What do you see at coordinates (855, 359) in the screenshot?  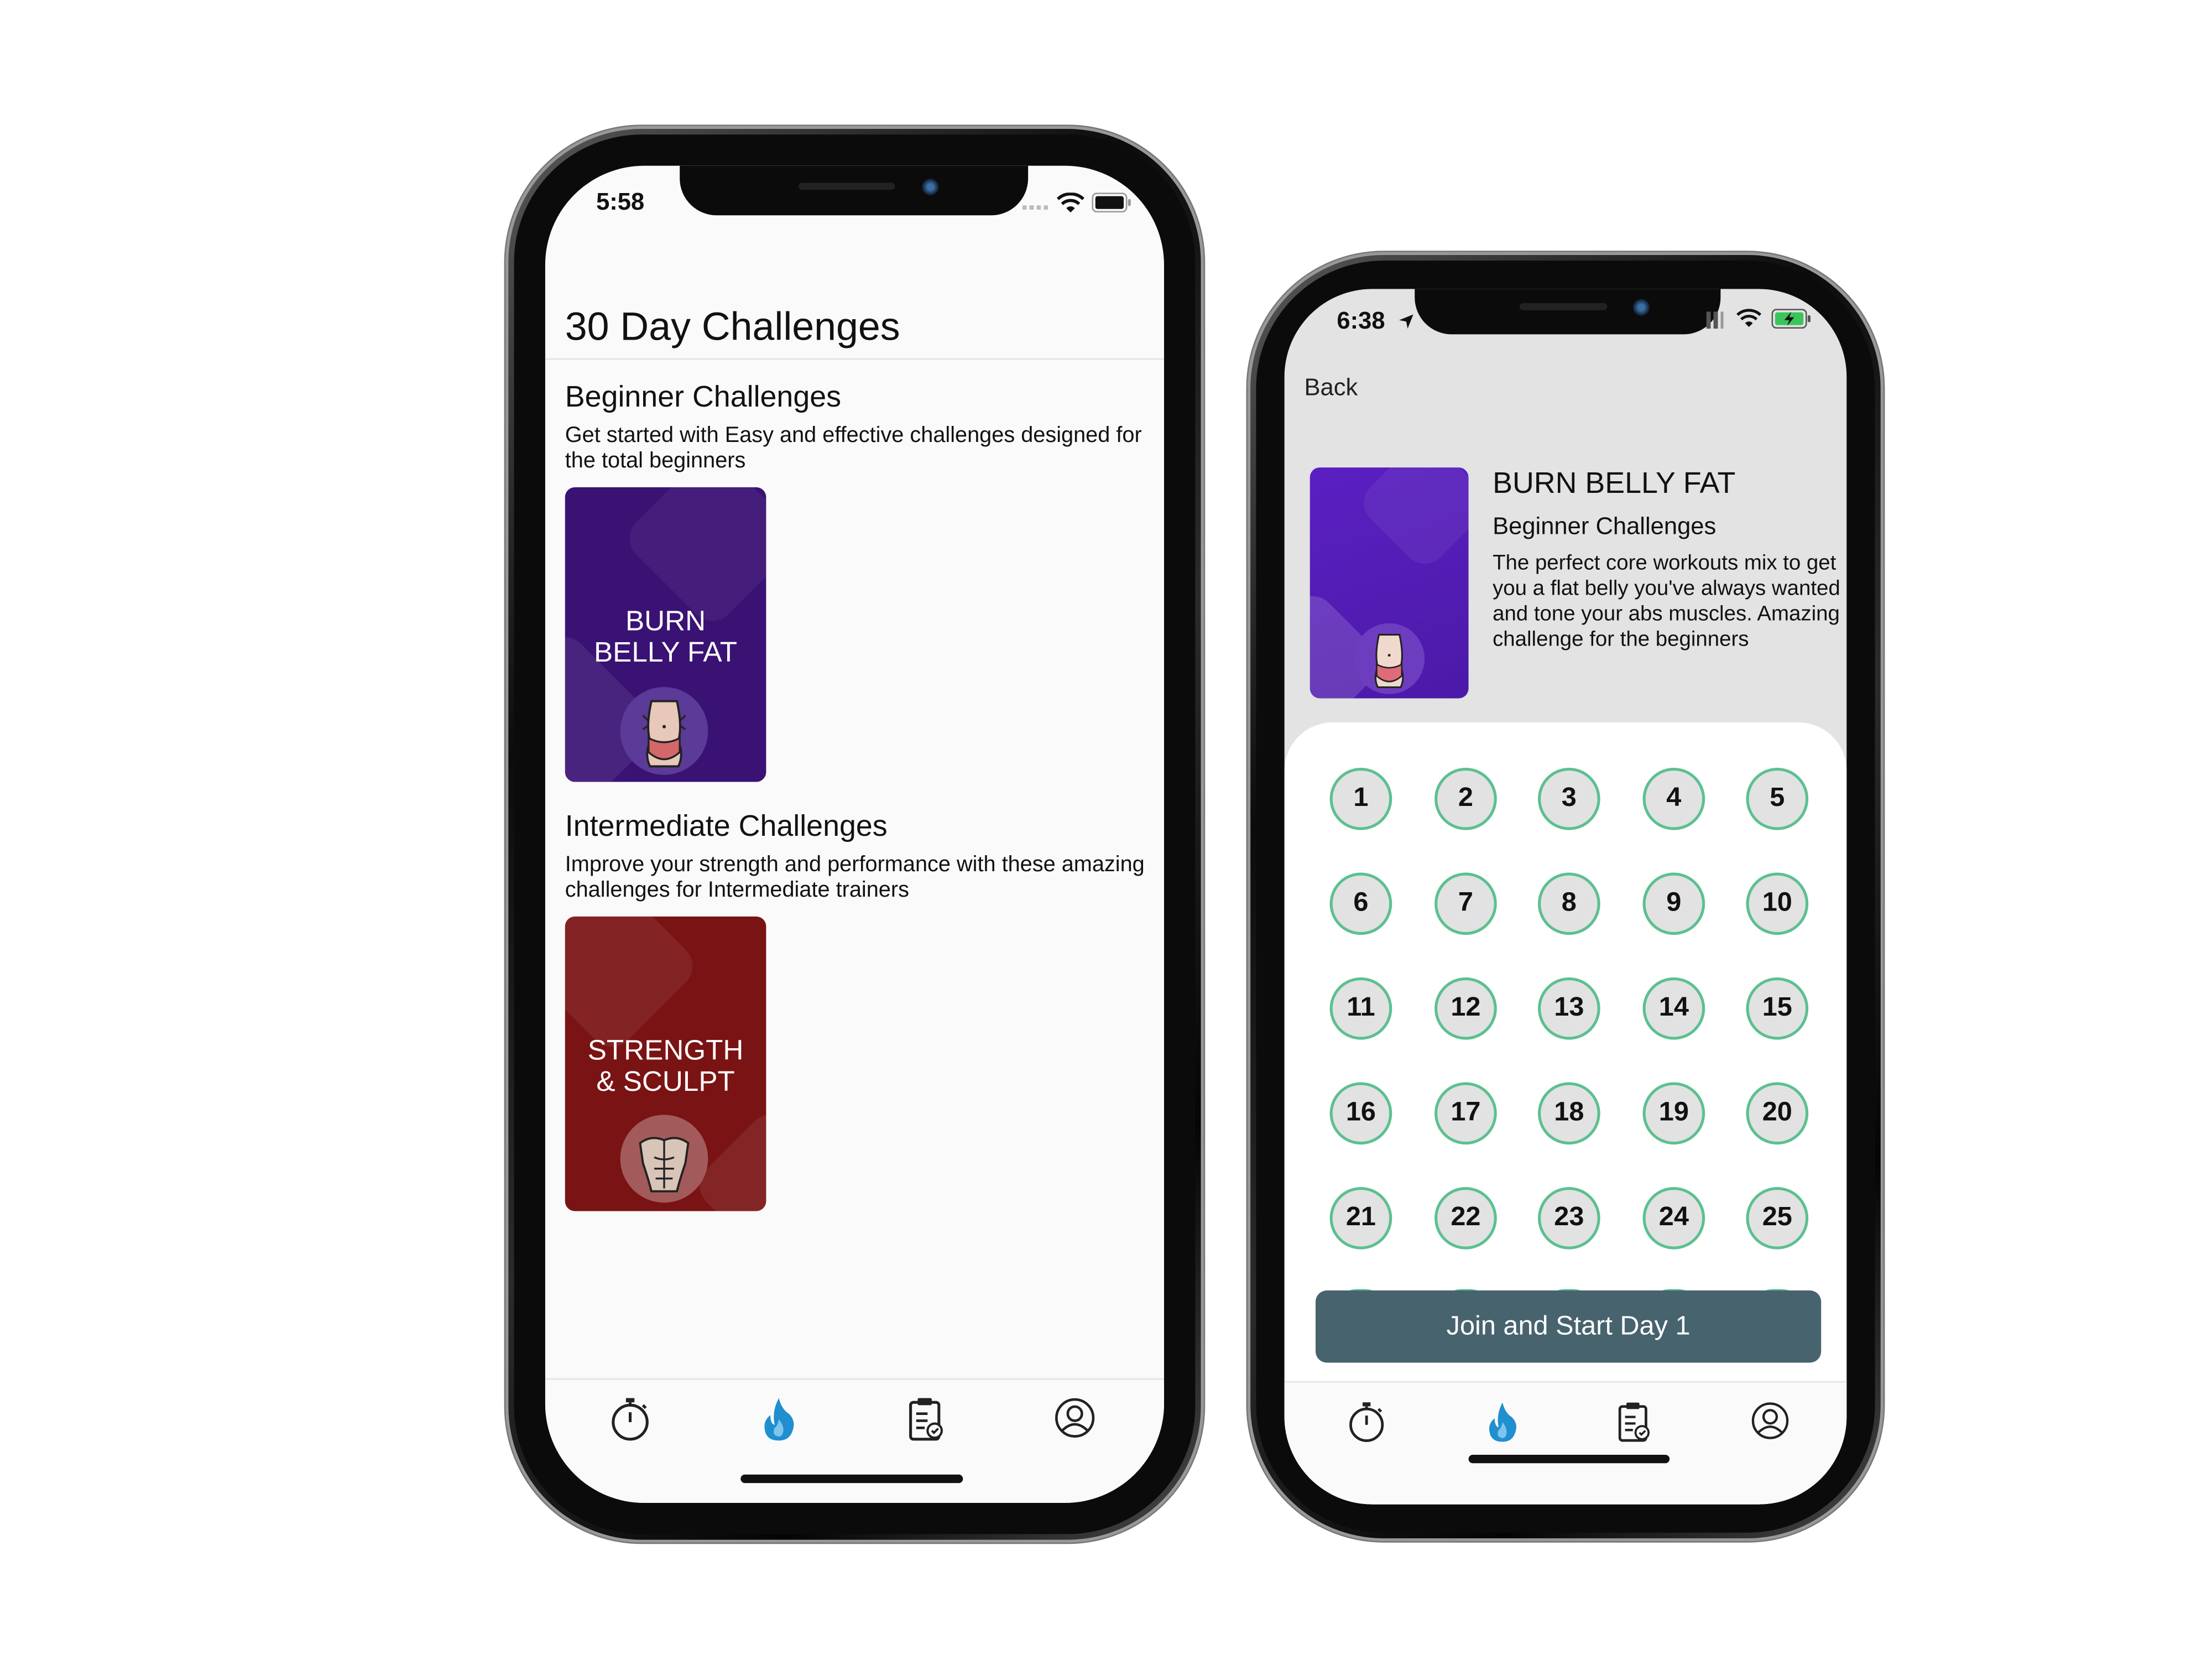 I see `title-divider` at bounding box center [855, 359].